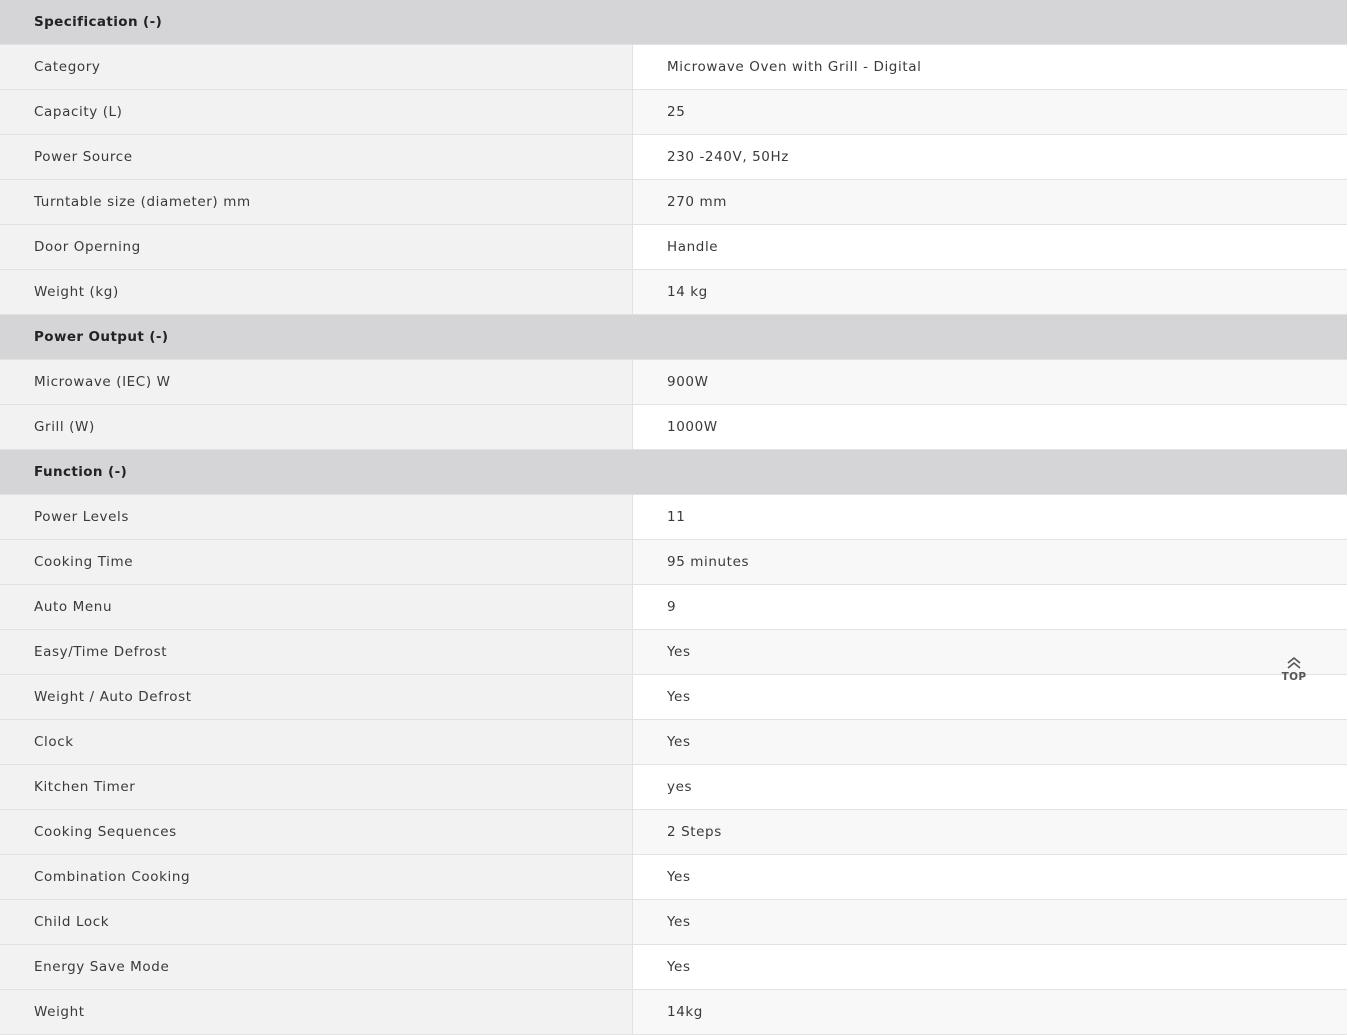 The width and height of the screenshot is (1348, 1035). Describe the element at coordinates (316, 832) in the screenshot. I see `spec-label: Cooking Sequences` at that location.